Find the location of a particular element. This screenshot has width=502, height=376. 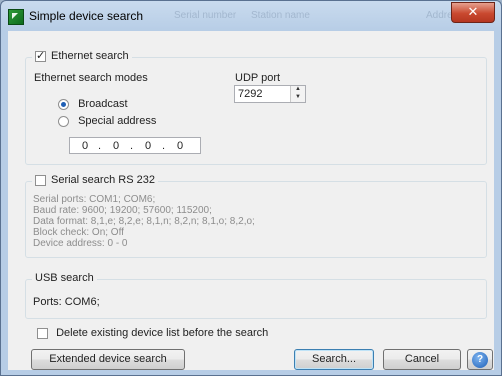

spin-down-icon: ▼ is located at coordinates (298, 98).